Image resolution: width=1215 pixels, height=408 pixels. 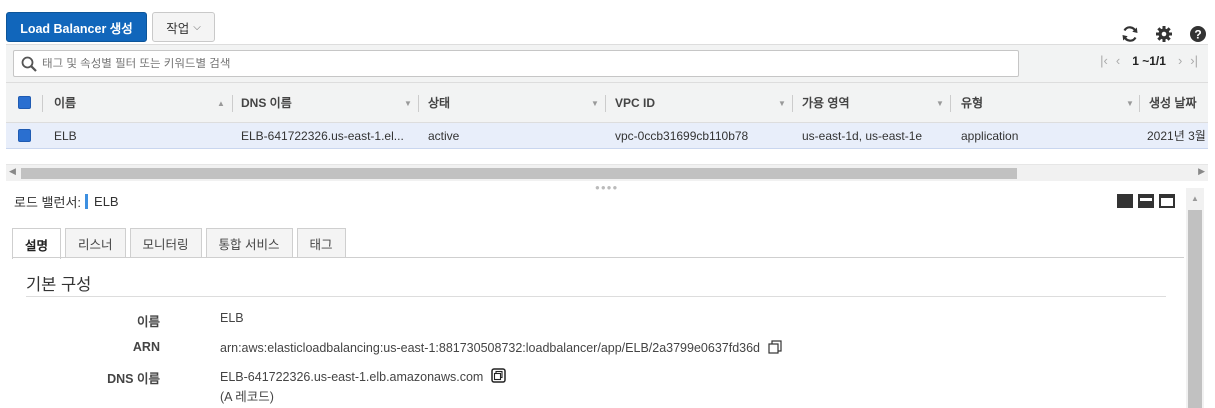 I want to click on tab-tags: 태그, so click(x=321, y=243).